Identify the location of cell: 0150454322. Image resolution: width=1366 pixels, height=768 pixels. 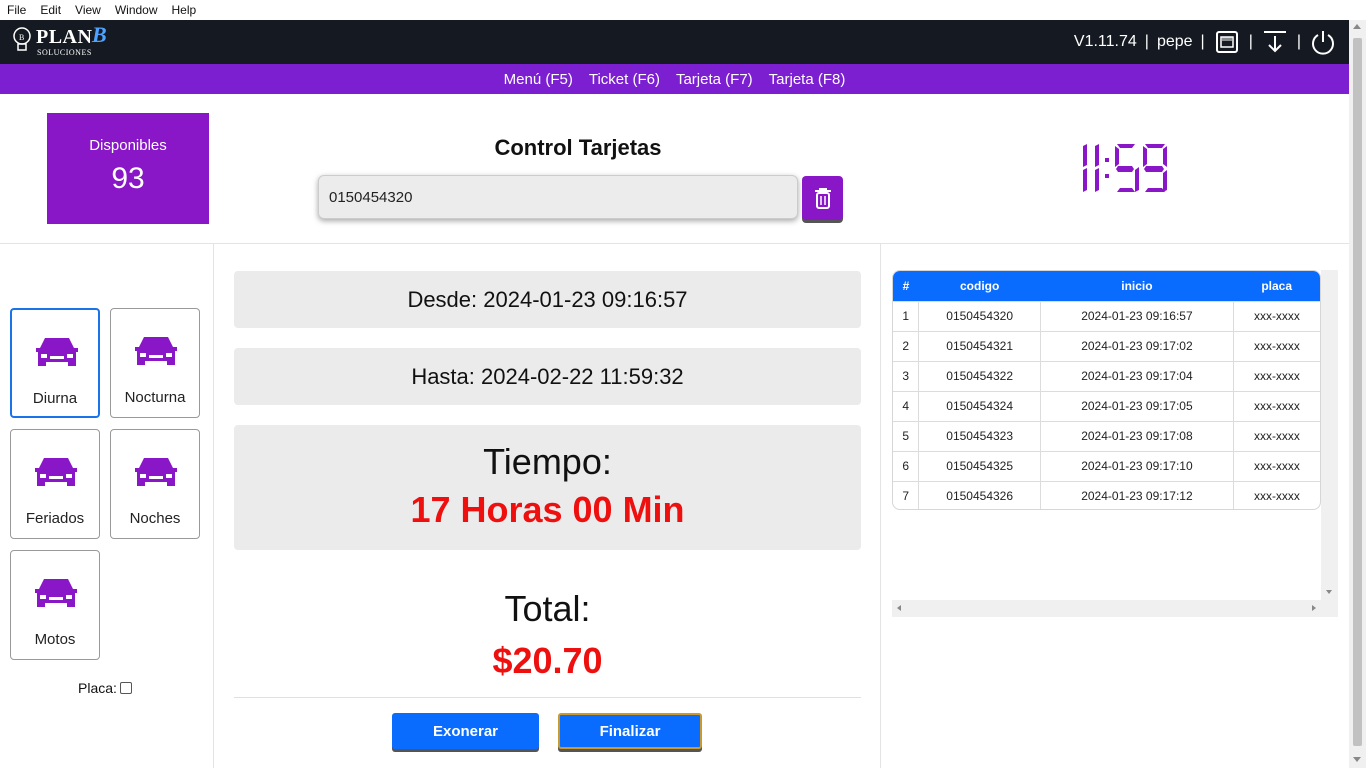
(979, 375).